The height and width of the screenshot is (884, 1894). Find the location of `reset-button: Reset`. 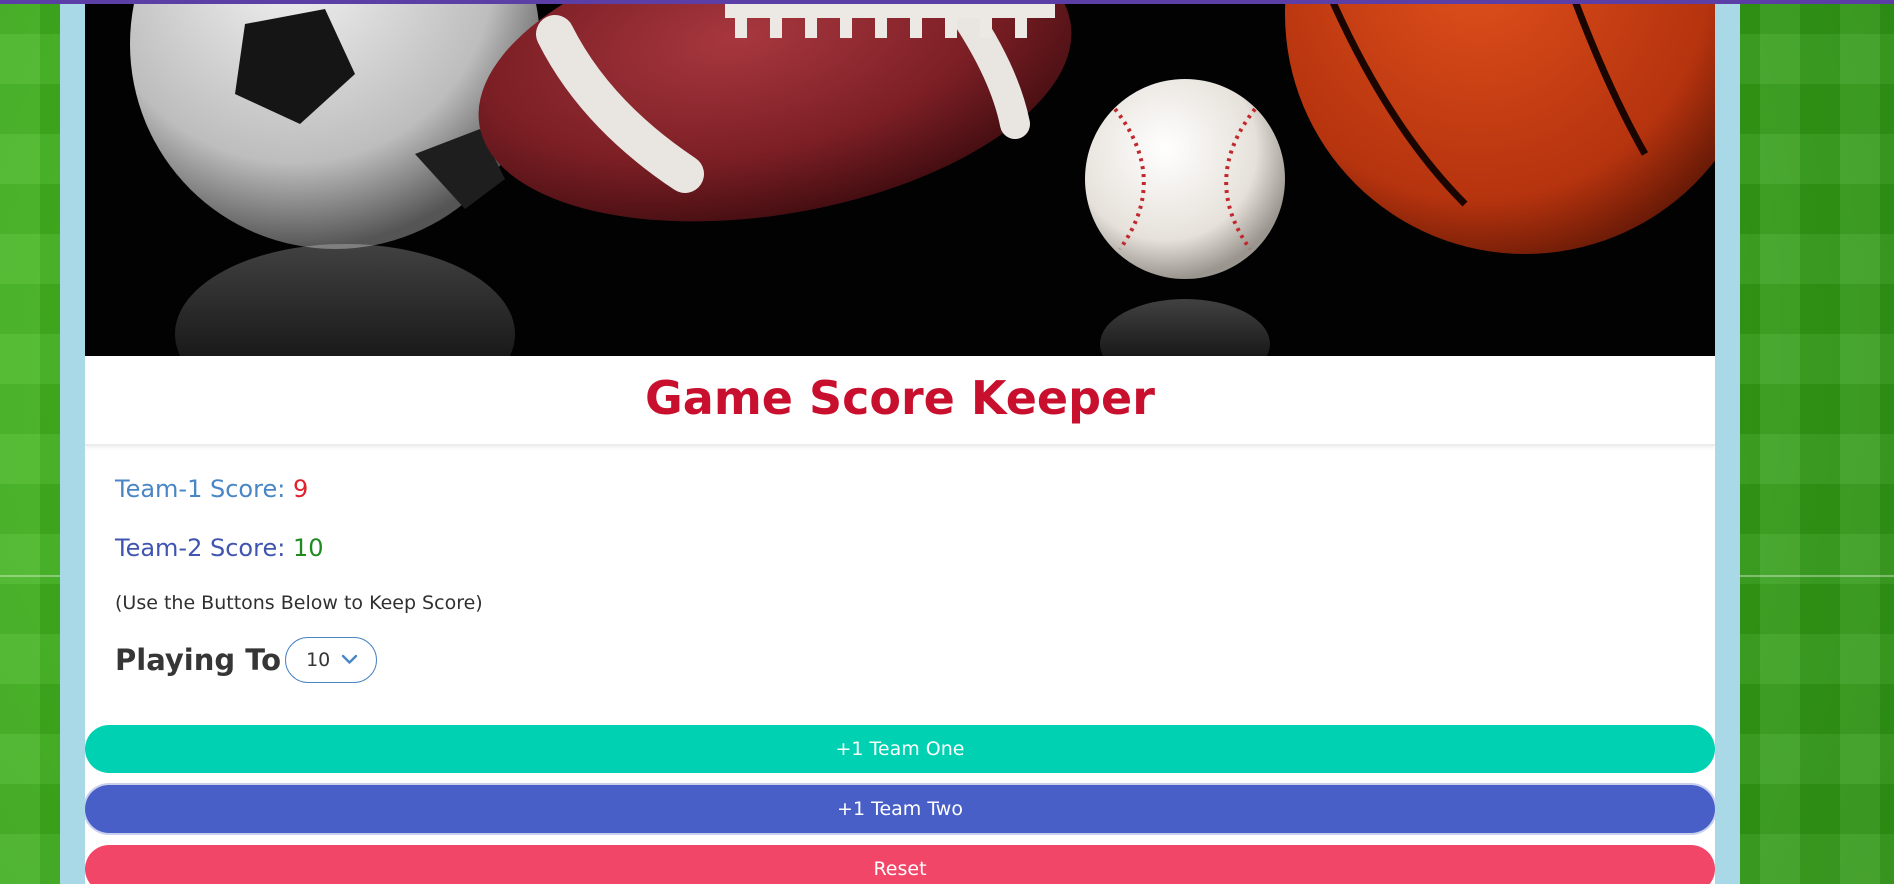

reset-button: Reset is located at coordinates (900, 864).